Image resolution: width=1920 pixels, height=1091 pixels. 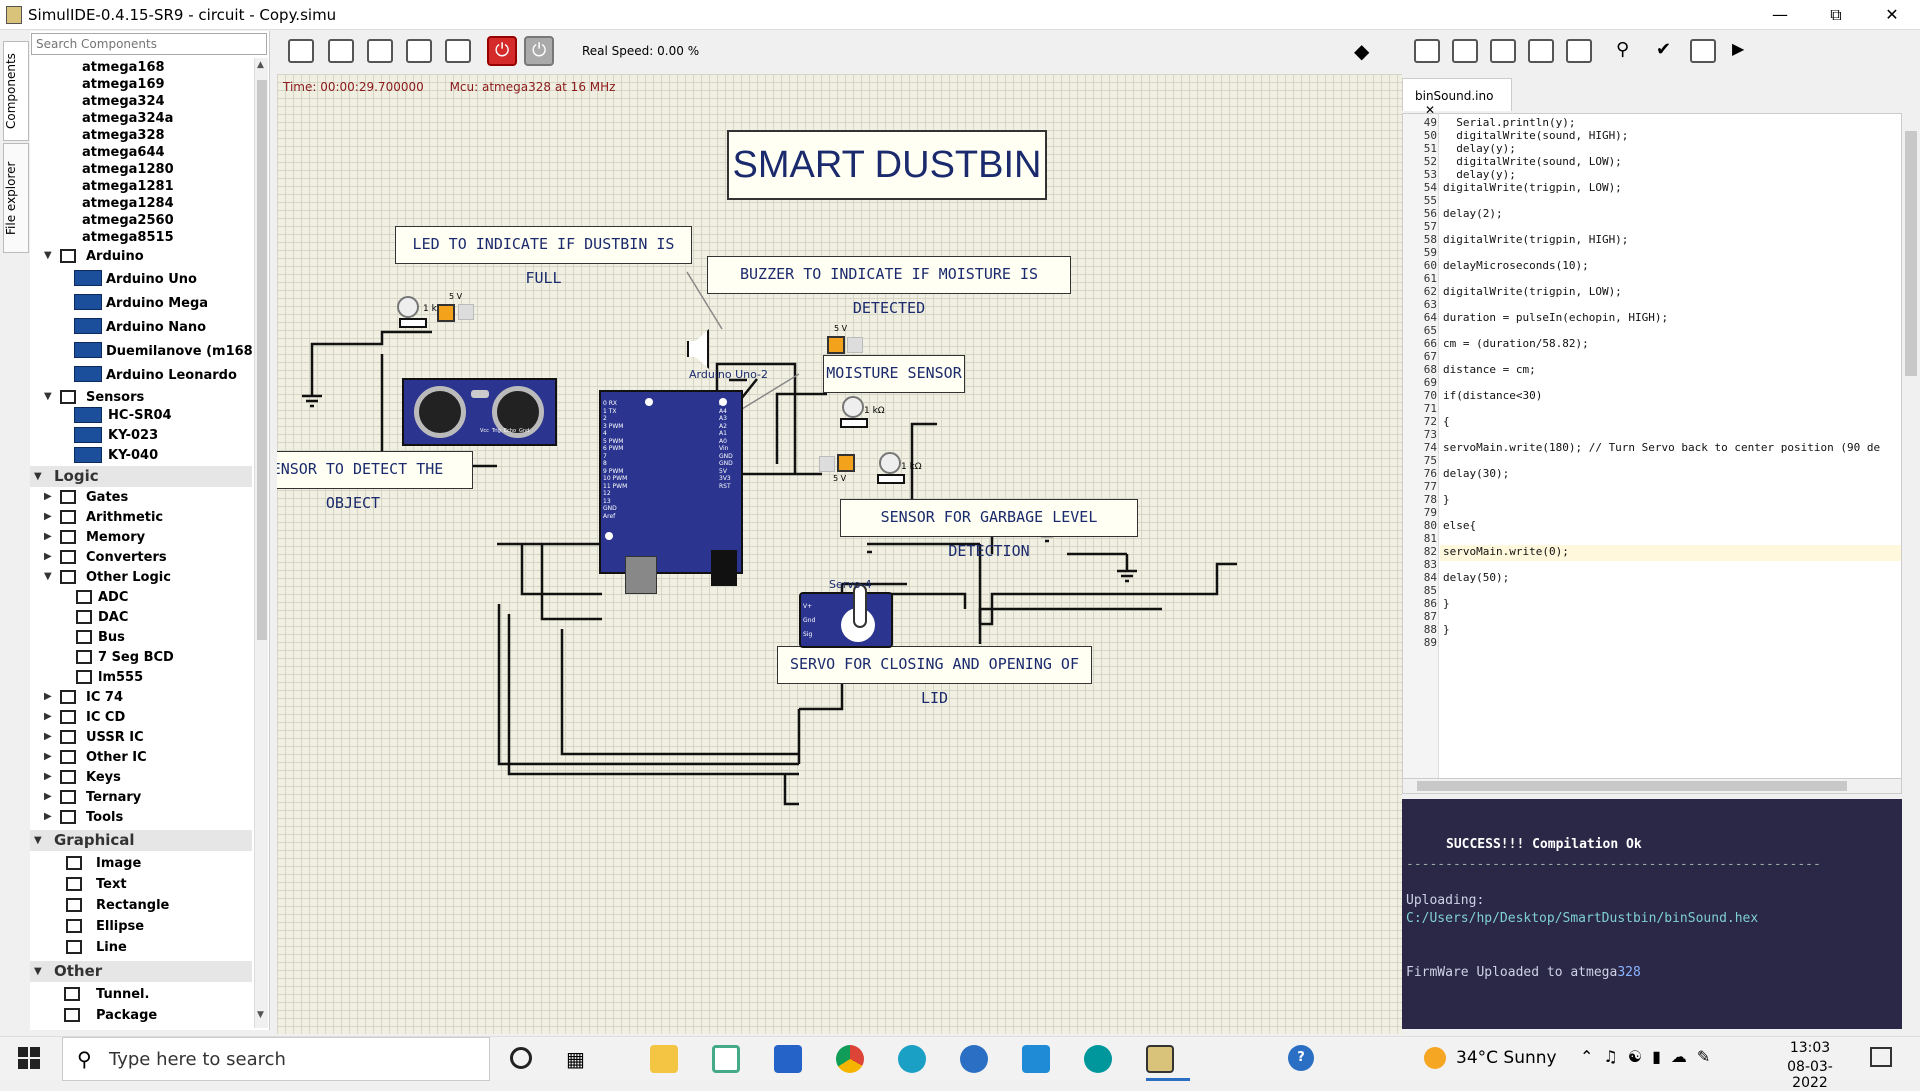 What do you see at coordinates (408, 307) in the screenshot?
I see `potentiometer-knob` at bounding box center [408, 307].